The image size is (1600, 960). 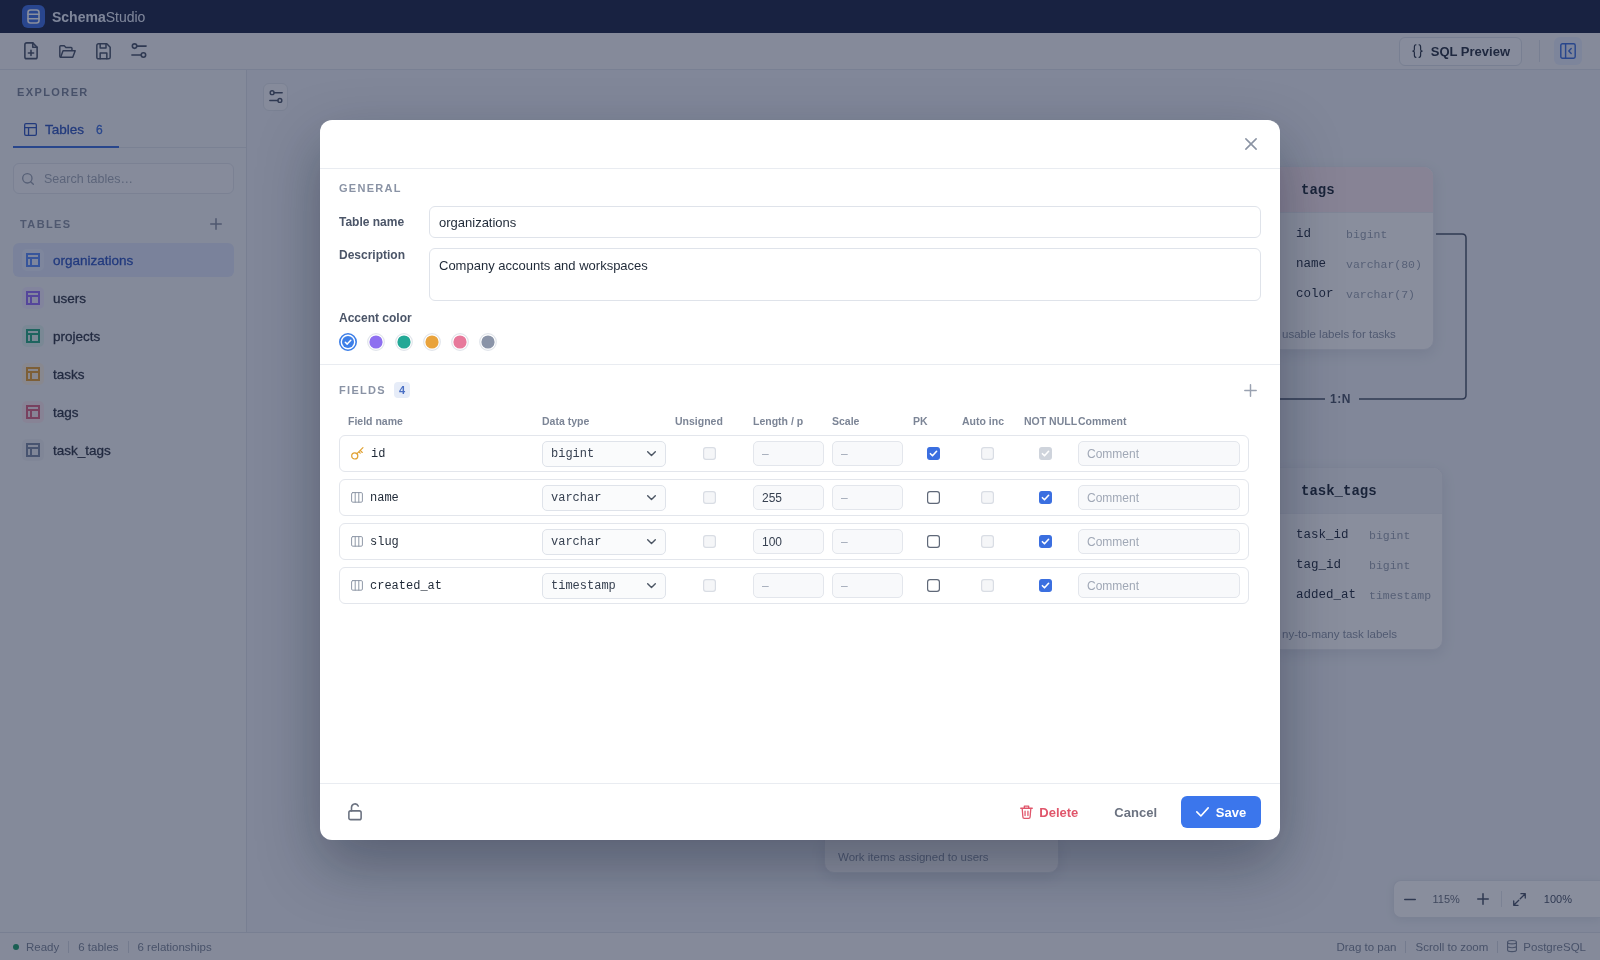 What do you see at coordinates (31, 51) in the screenshot?
I see `file-plus-icon` at bounding box center [31, 51].